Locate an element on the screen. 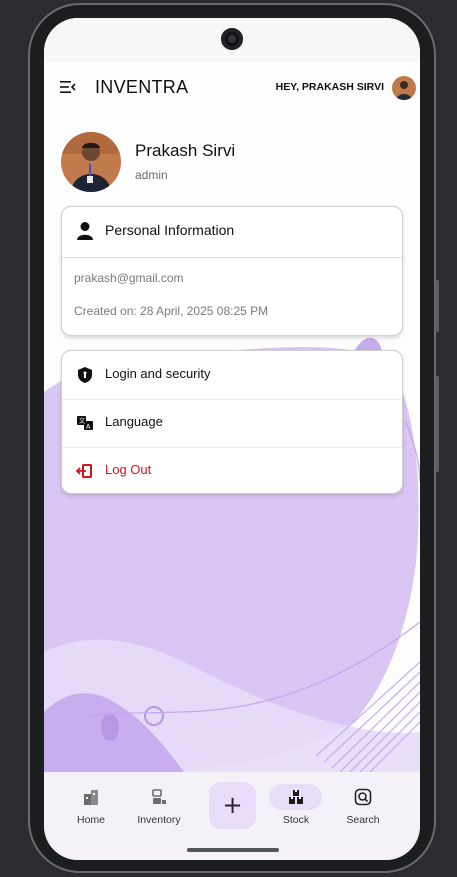 The width and height of the screenshot is (457, 877). power-button is located at coordinates (437, 424).